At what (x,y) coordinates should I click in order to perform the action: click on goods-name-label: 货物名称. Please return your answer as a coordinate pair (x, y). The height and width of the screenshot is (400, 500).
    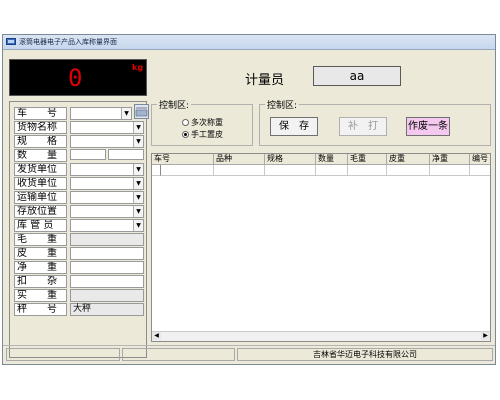
    Looking at the image, I should click on (40, 127).